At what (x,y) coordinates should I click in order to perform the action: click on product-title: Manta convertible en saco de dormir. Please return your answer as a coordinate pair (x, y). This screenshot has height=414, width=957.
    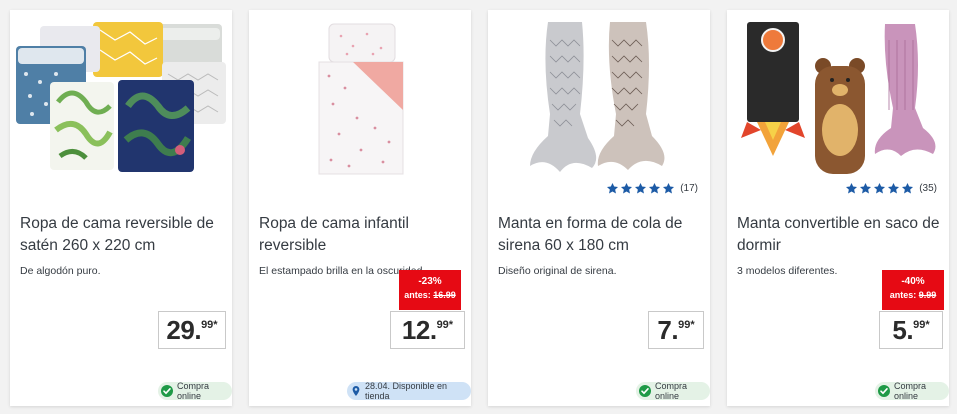
    Looking at the image, I should click on (840, 235).